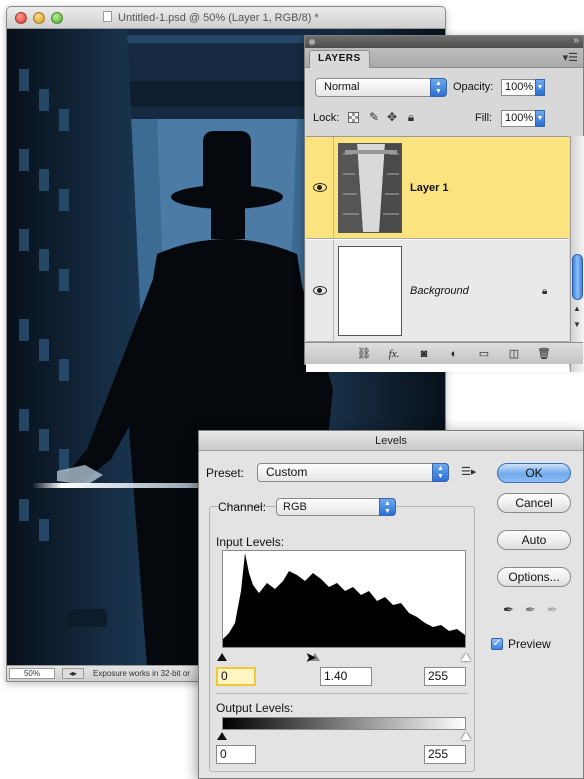  What do you see at coordinates (484, 118) in the screenshot?
I see `fill-label: Fill:` at bounding box center [484, 118].